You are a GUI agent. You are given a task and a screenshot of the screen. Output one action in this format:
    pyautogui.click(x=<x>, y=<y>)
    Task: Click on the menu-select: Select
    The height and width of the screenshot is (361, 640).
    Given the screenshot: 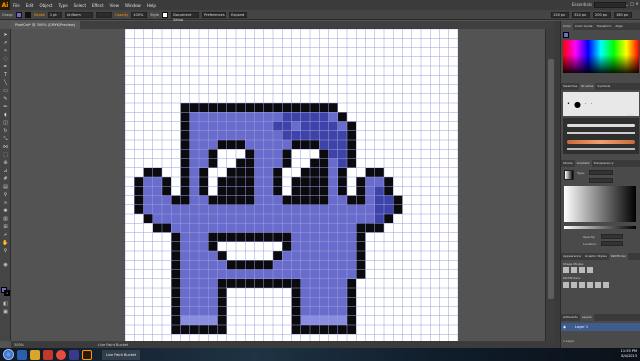 What is the action you would take?
    pyautogui.click(x=80, y=5)
    